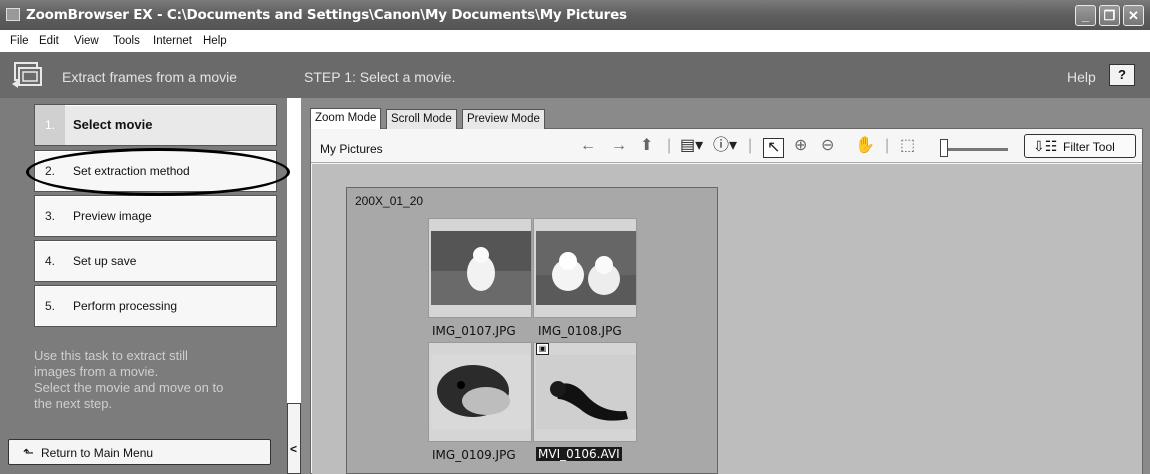 The height and width of the screenshot is (474, 1150). What do you see at coordinates (691, 146) in the screenshot?
I see `display-options-icon: ▤▾` at bounding box center [691, 146].